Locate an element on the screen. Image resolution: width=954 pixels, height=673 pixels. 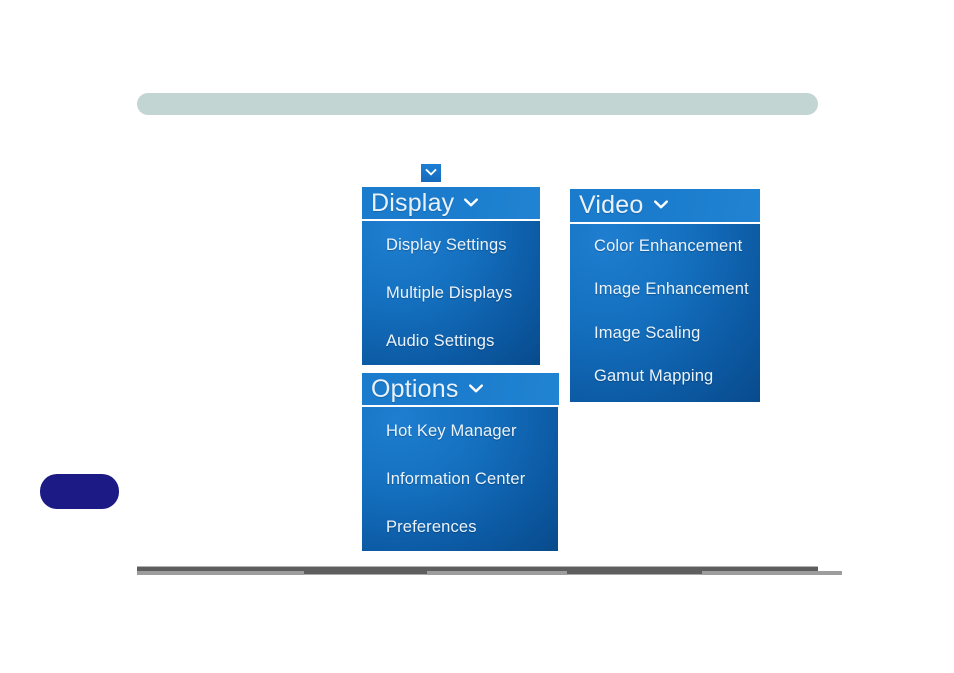
menu-item-hot-key-manager: Hot Key Manager is located at coordinates (472, 431).